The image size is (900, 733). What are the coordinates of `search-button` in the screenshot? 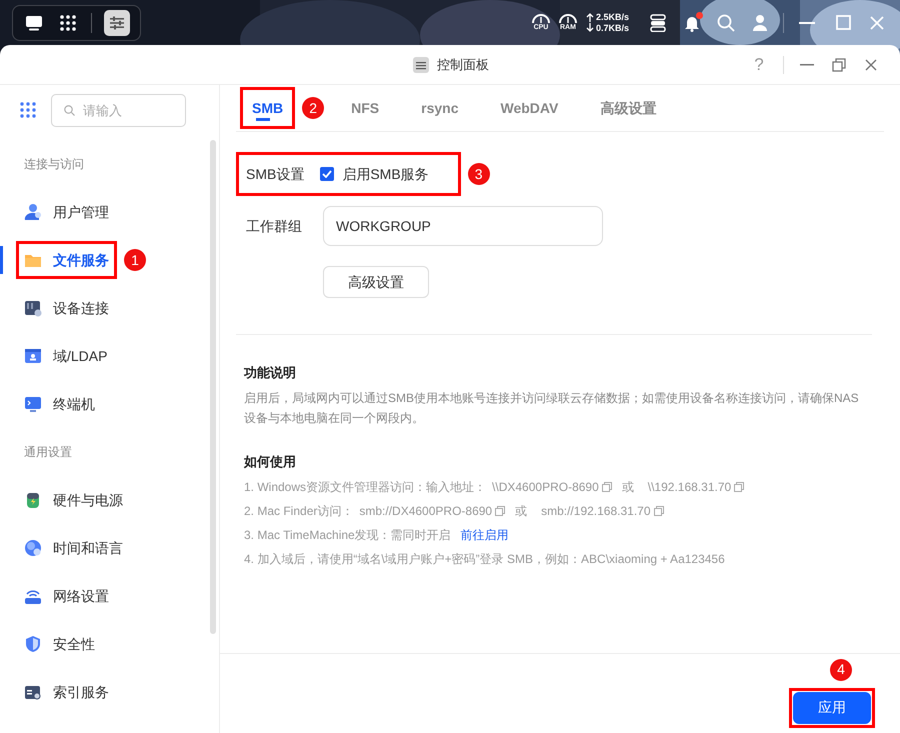 It's located at (726, 23).